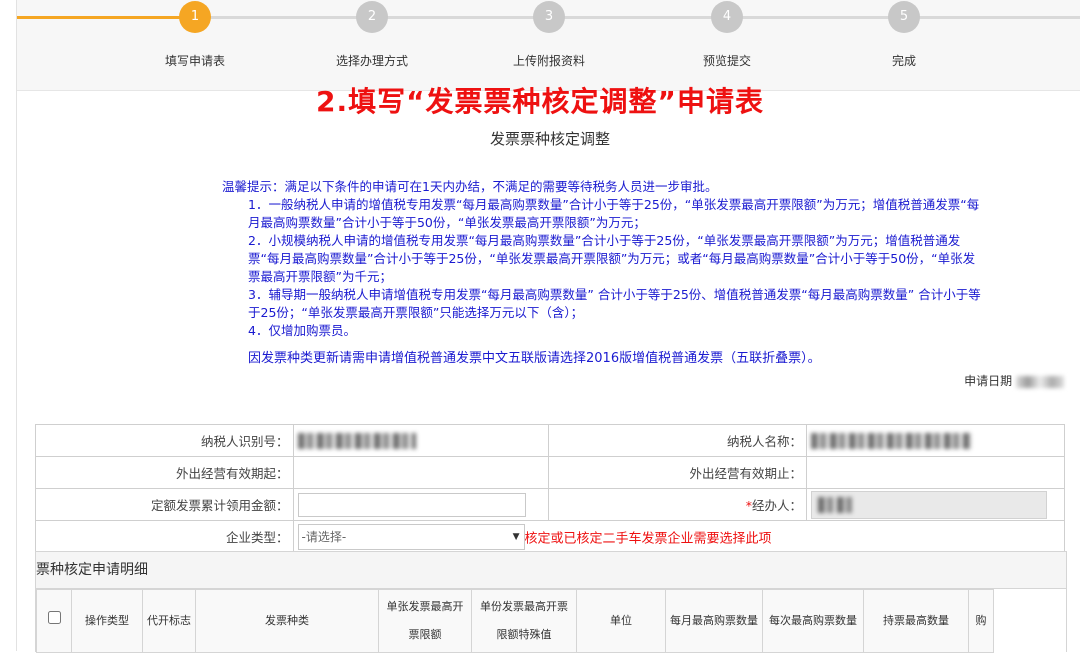 The image size is (1080, 653). What do you see at coordinates (169, 621) in the screenshot?
I see `col-header: 代开标志` at bounding box center [169, 621].